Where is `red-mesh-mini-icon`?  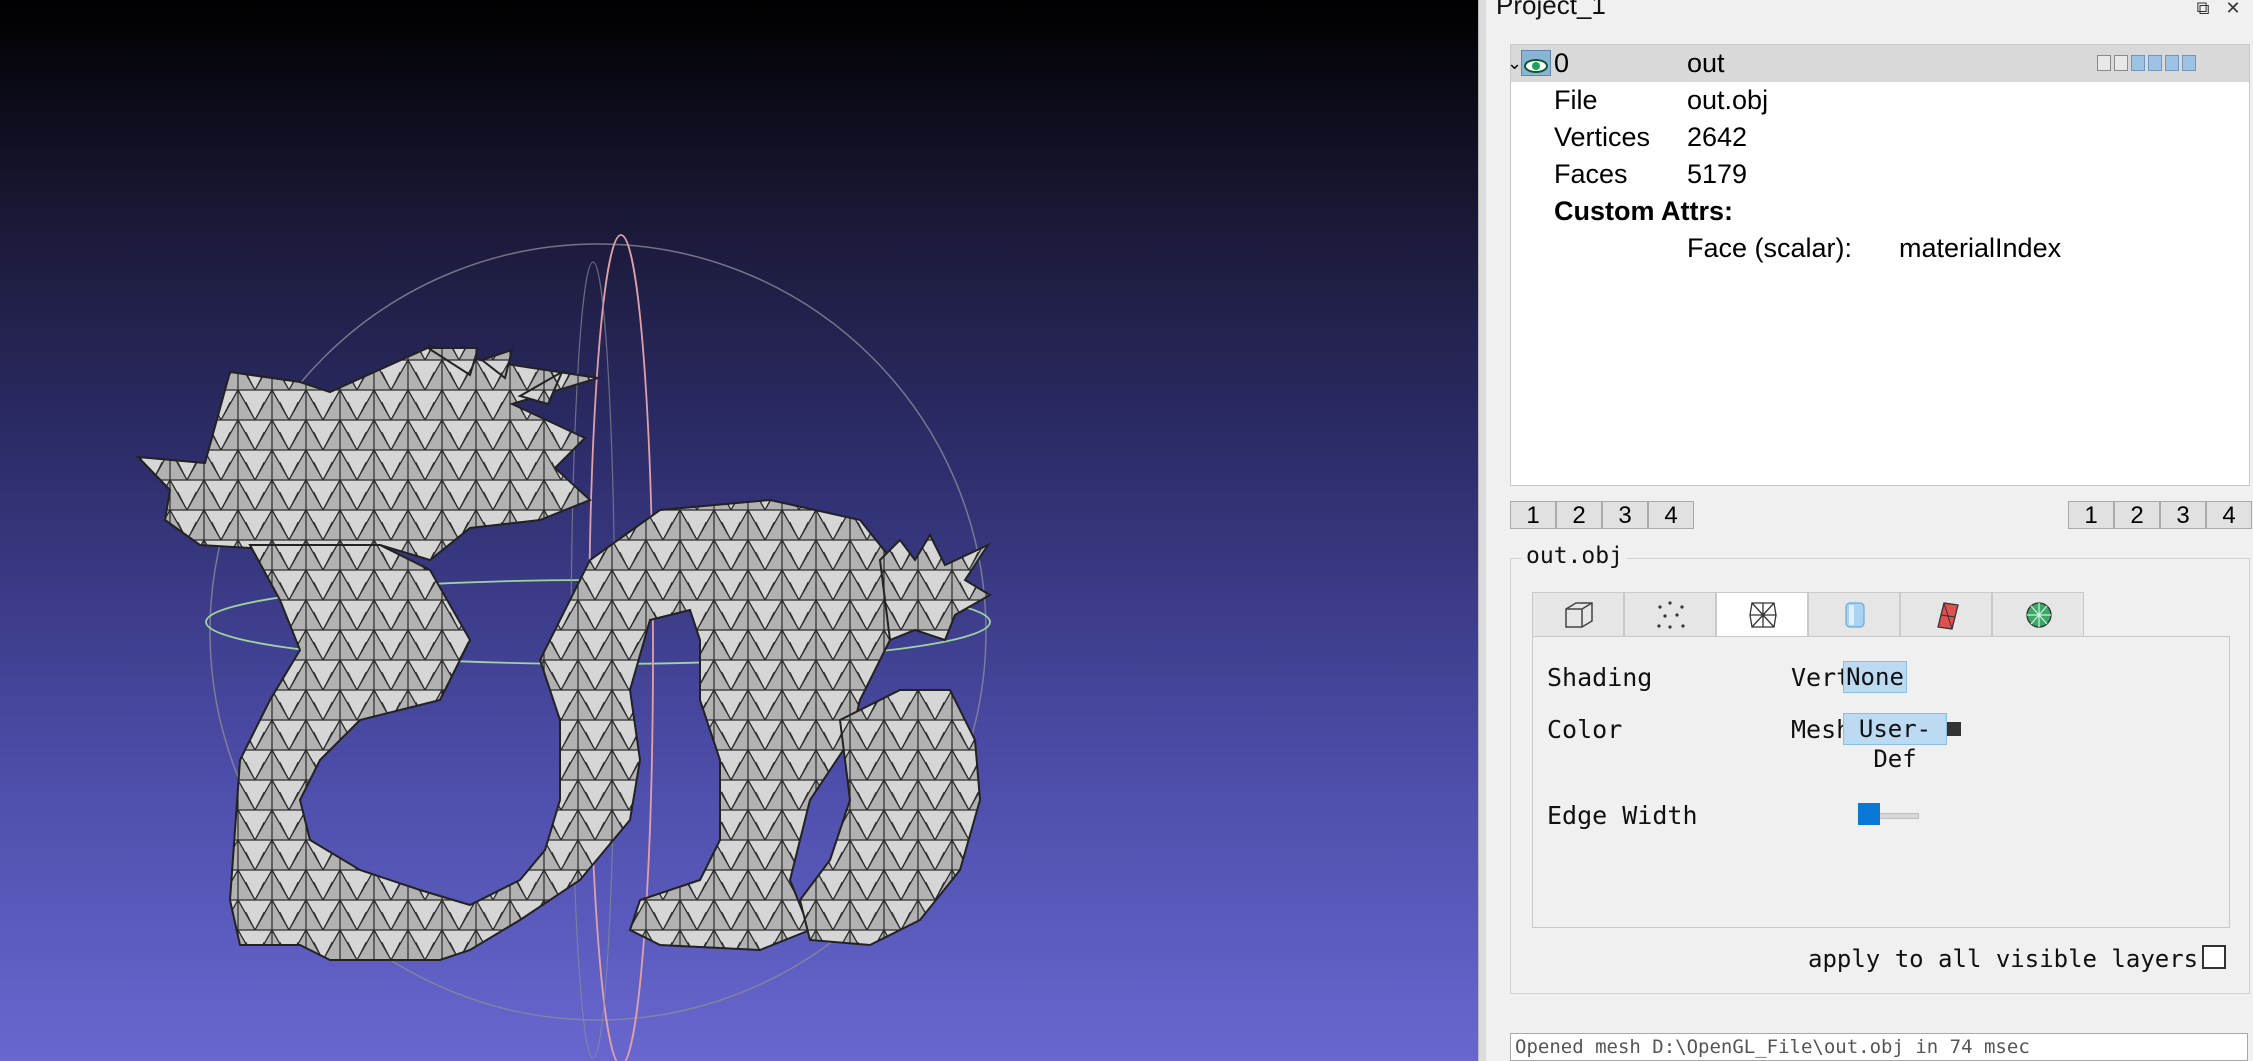
red-mesh-mini-icon is located at coordinates (2172, 63).